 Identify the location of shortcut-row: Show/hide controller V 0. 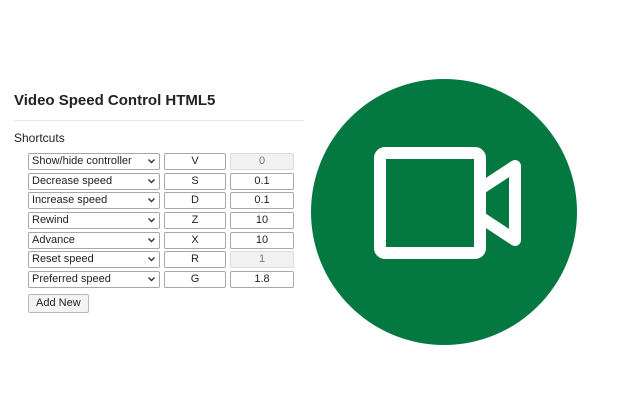
(166, 162).